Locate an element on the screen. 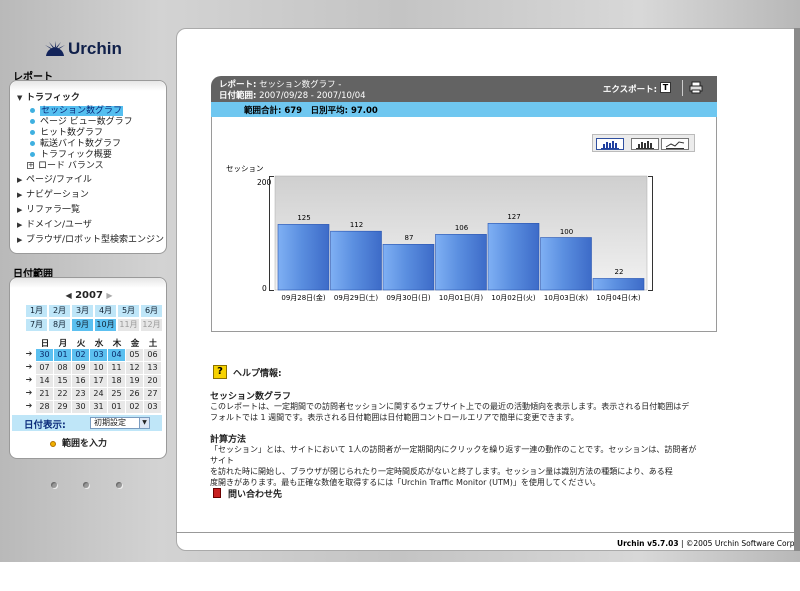  day-cell: 18 is located at coordinates (116, 381).